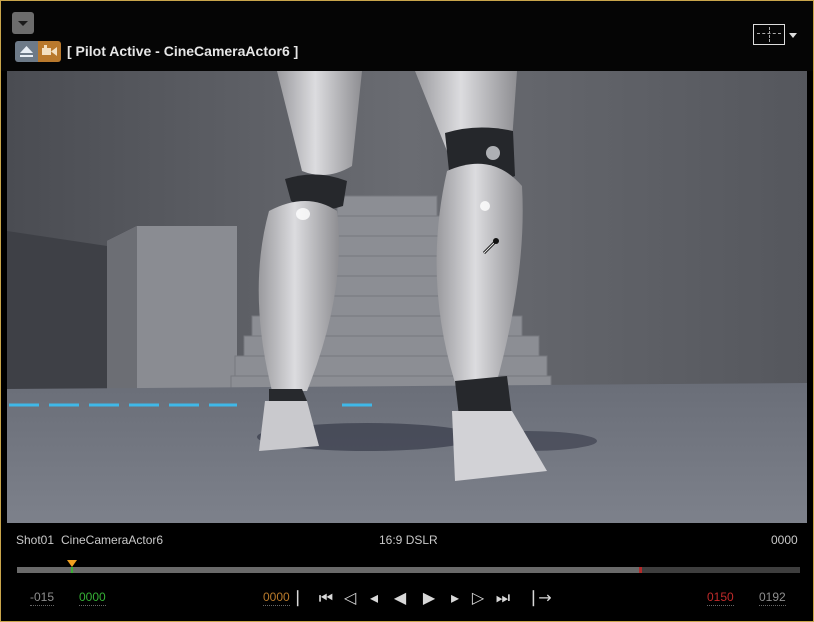 This screenshot has height=622, width=814. I want to click on next-key-button: ▷, so click(478, 598).